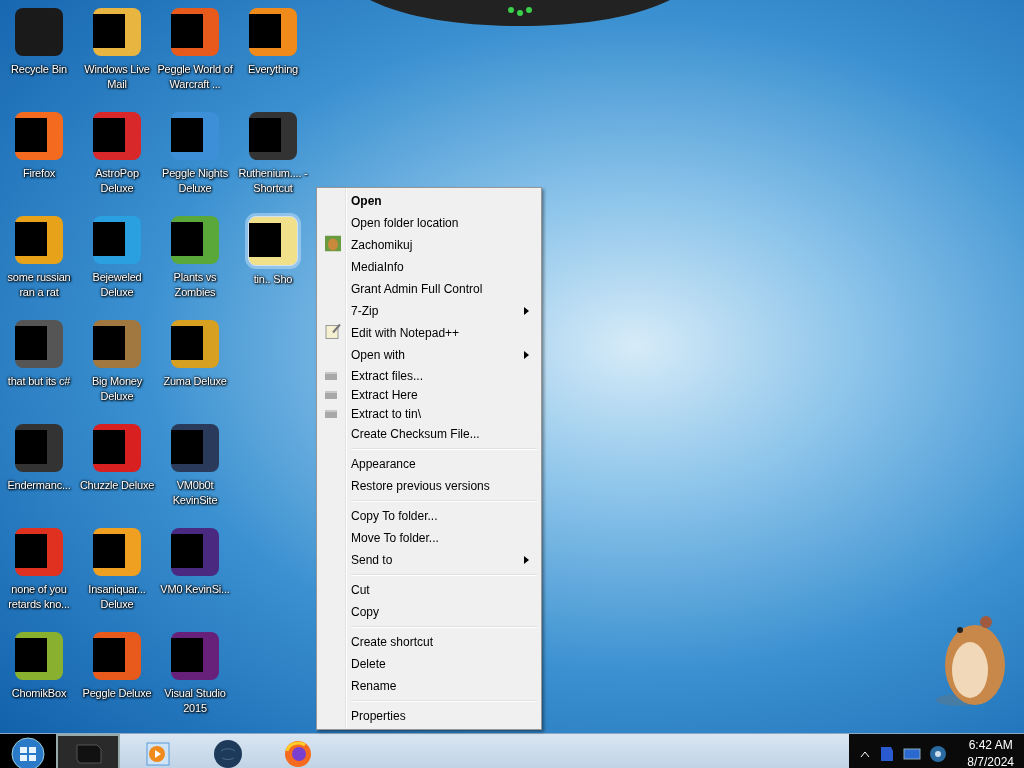 Image resolution: width=1024 pixels, height=768 pixels. Describe the element at coordinates (429, 333) in the screenshot. I see `menu-item: Edit with Notepad++` at that location.